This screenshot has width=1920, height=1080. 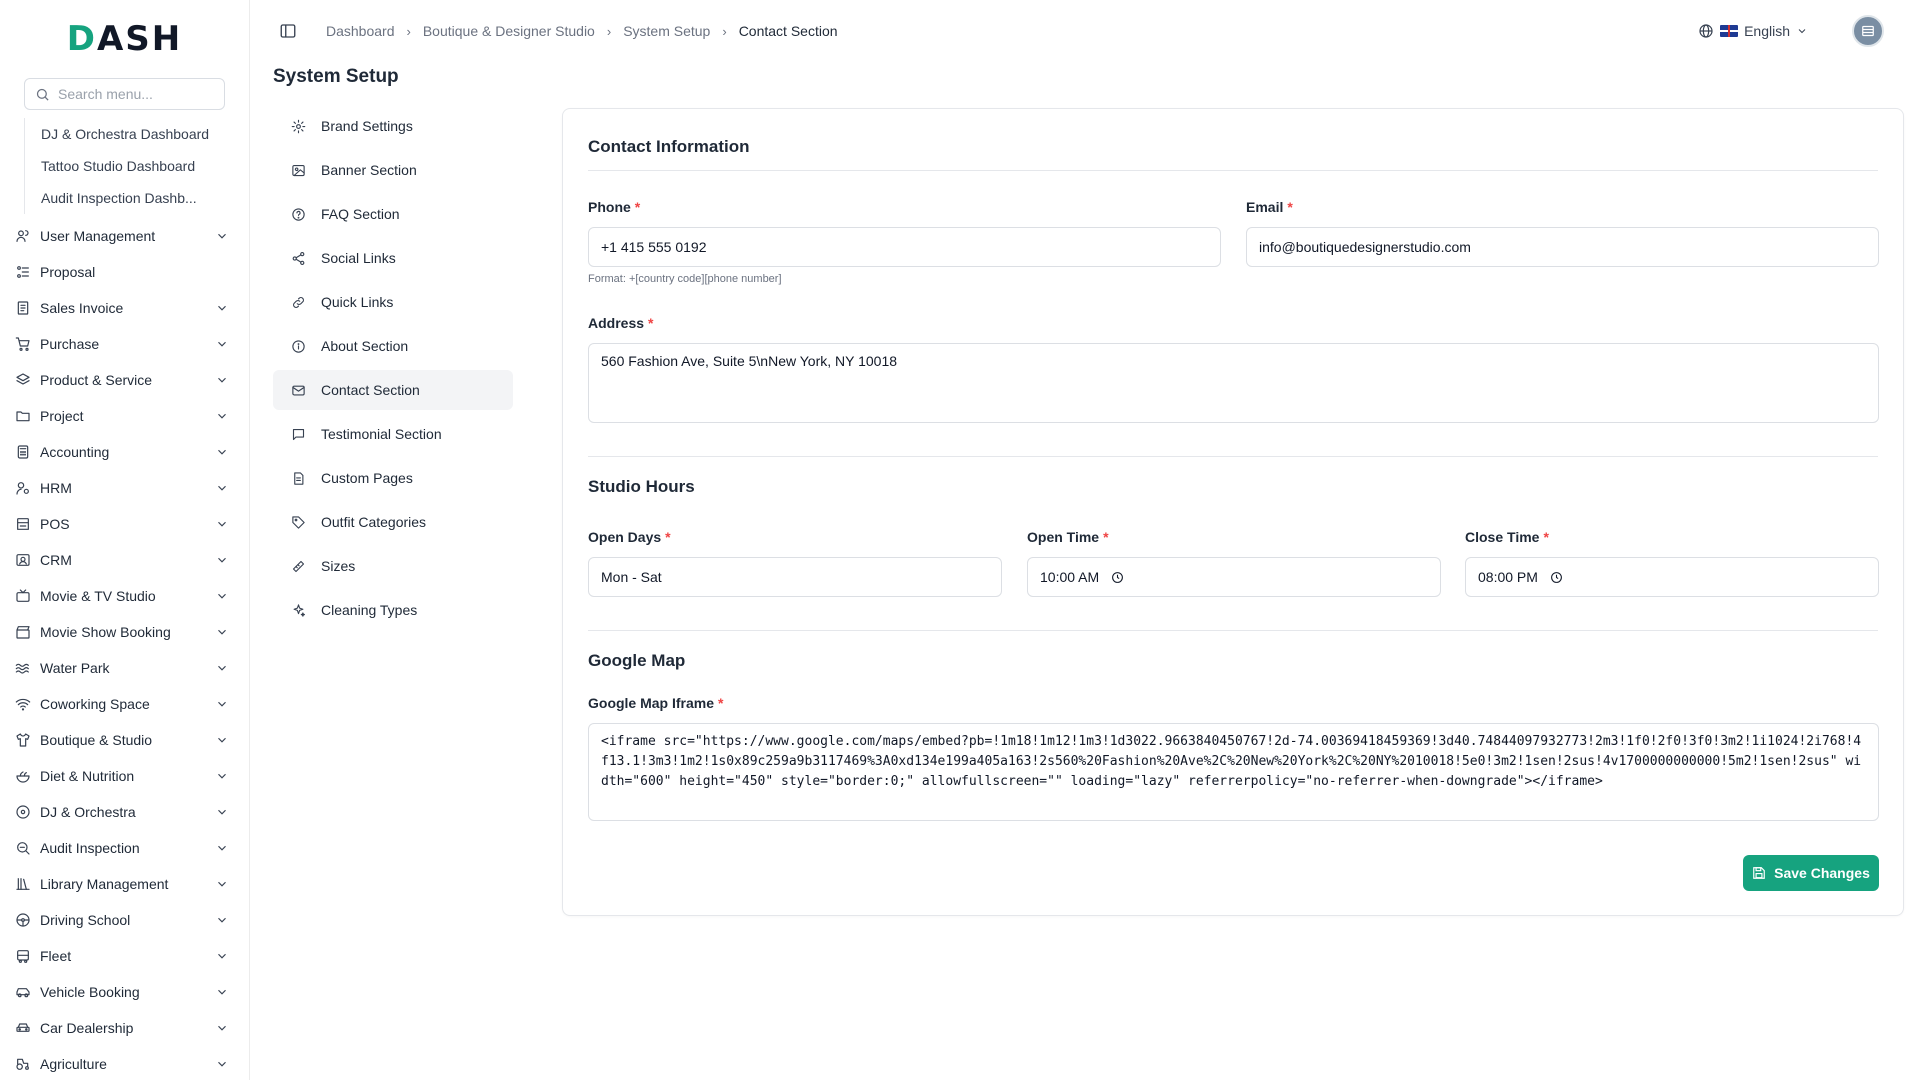 What do you see at coordinates (124, 776) in the screenshot?
I see `sidebar-item-diet-nutrition: Diet & Nutrition` at bounding box center [124, 776].